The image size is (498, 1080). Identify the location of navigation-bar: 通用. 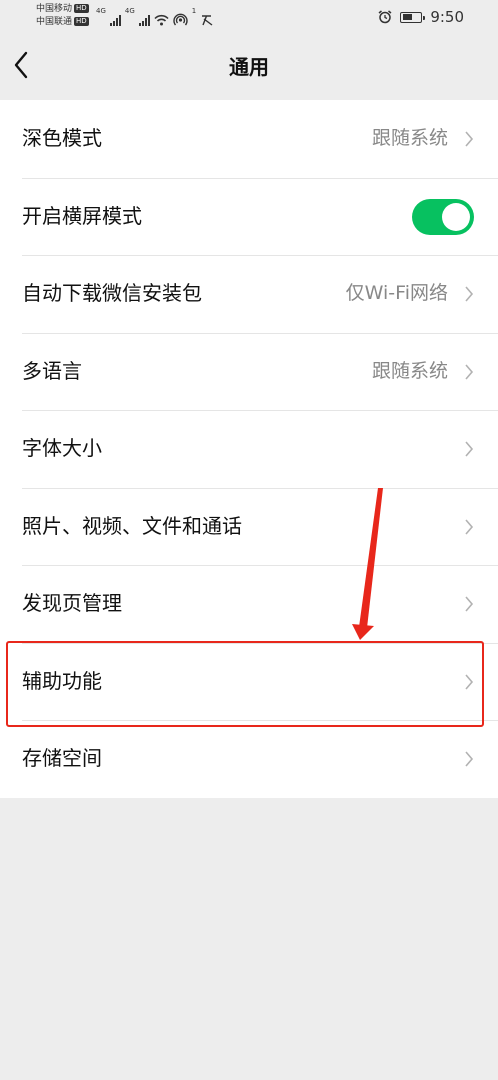
(249, 67).